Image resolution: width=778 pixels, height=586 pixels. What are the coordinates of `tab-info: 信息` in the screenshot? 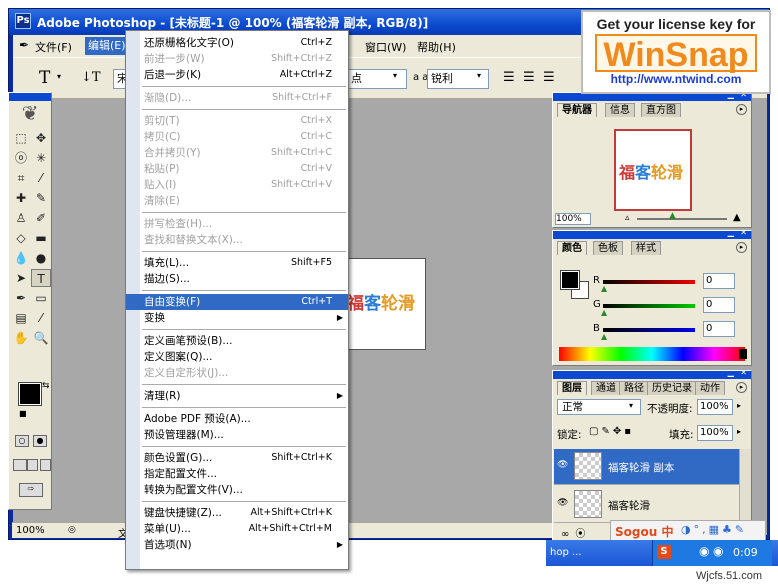 It's located at (620, 110).